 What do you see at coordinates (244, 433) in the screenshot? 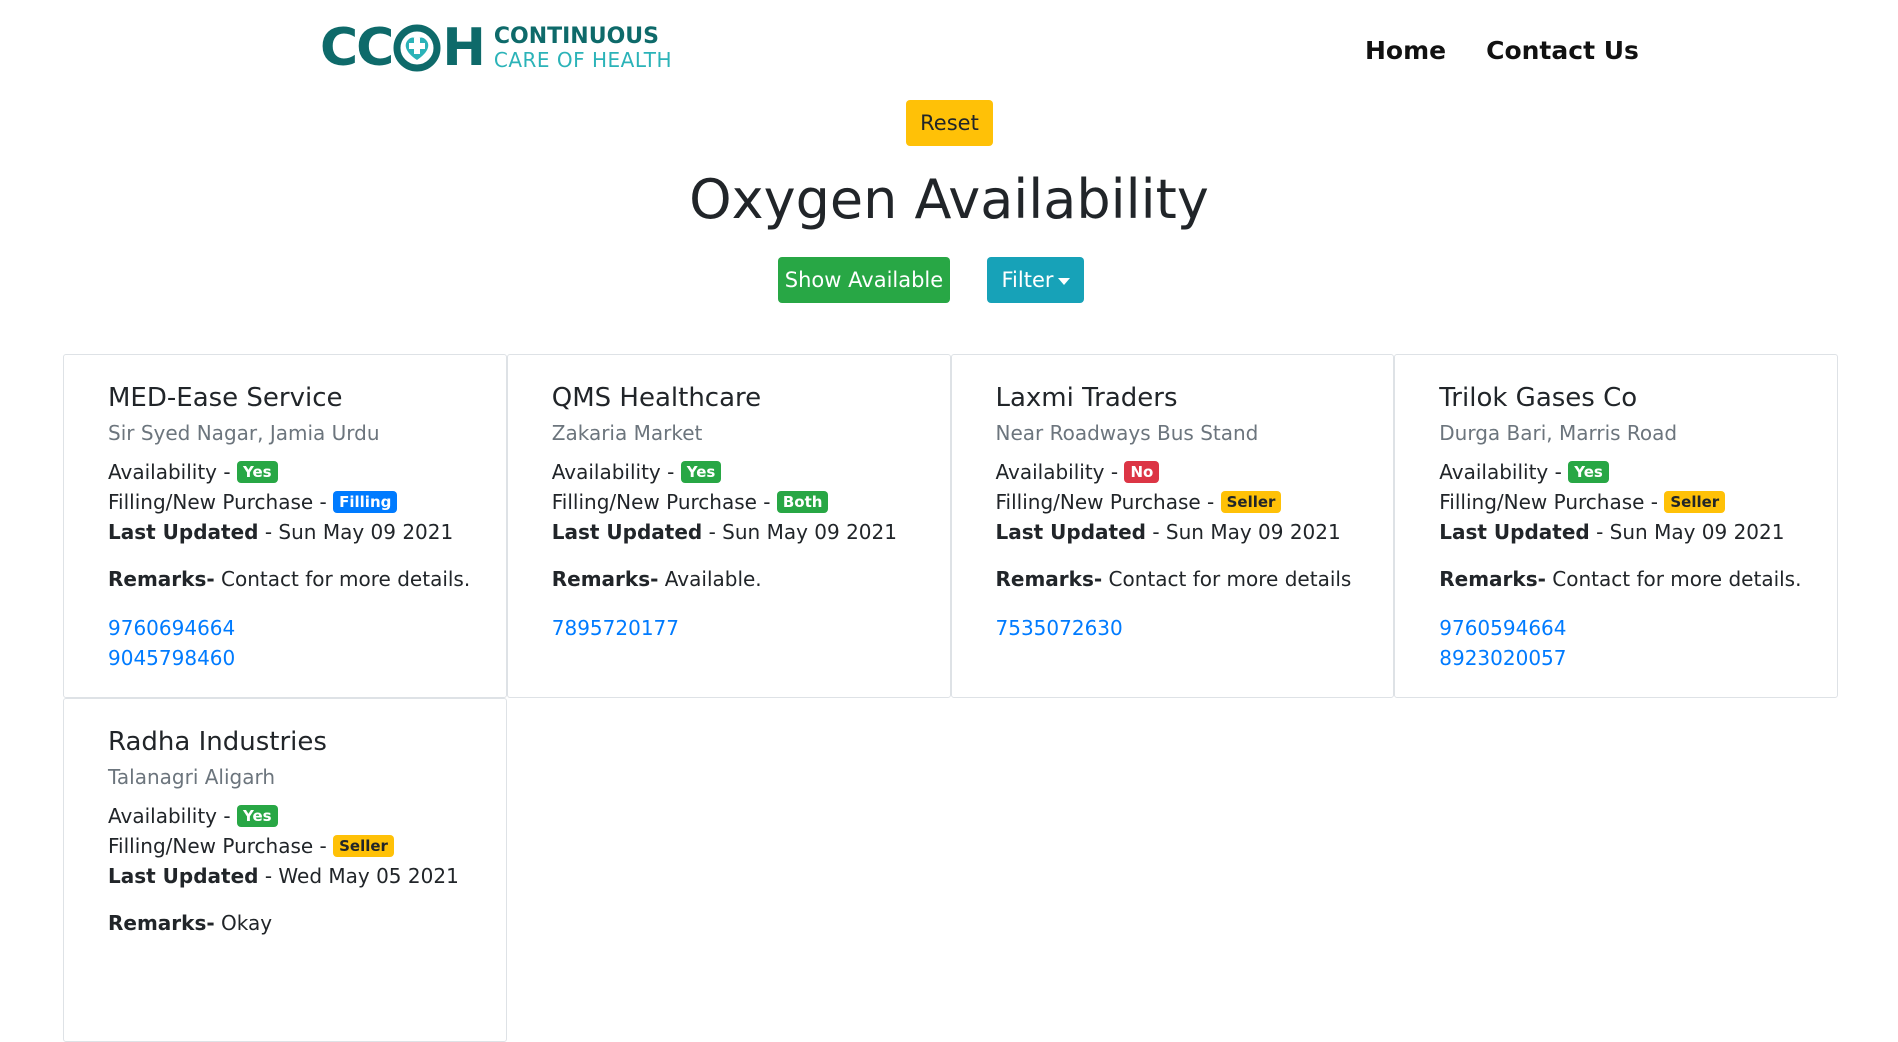
I see `supplier-address: Sir Syed Nagar, Jamia Urdu` at bounding box center [244, 433].